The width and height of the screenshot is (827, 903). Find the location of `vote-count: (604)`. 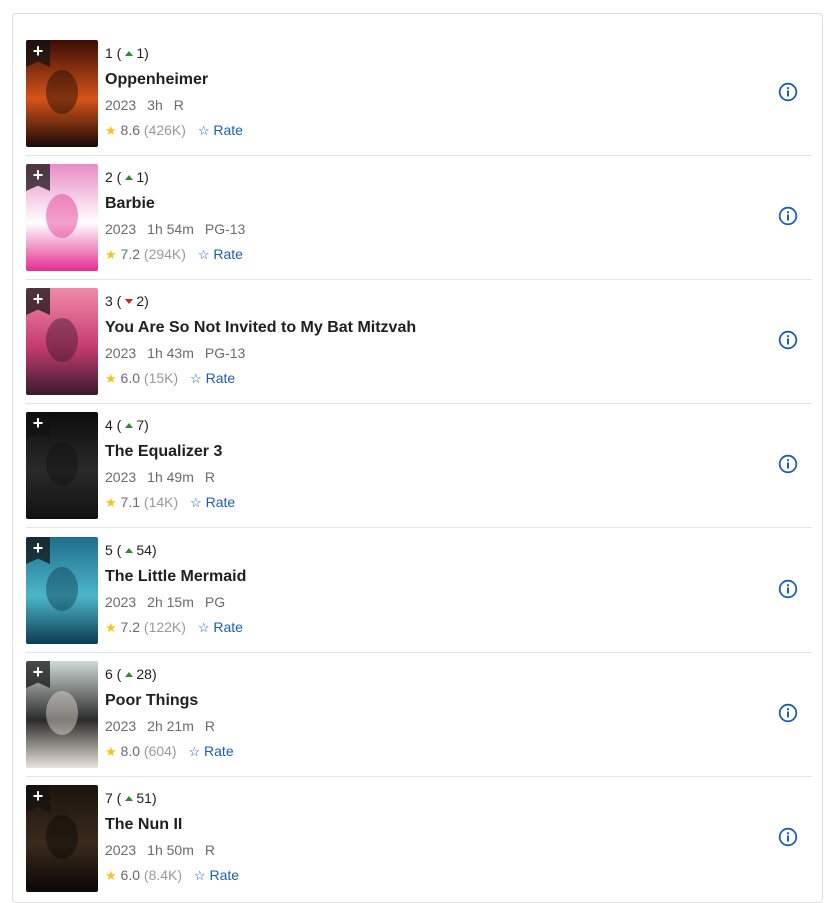

vote-count: (604) is located at coordinates (160, 751).